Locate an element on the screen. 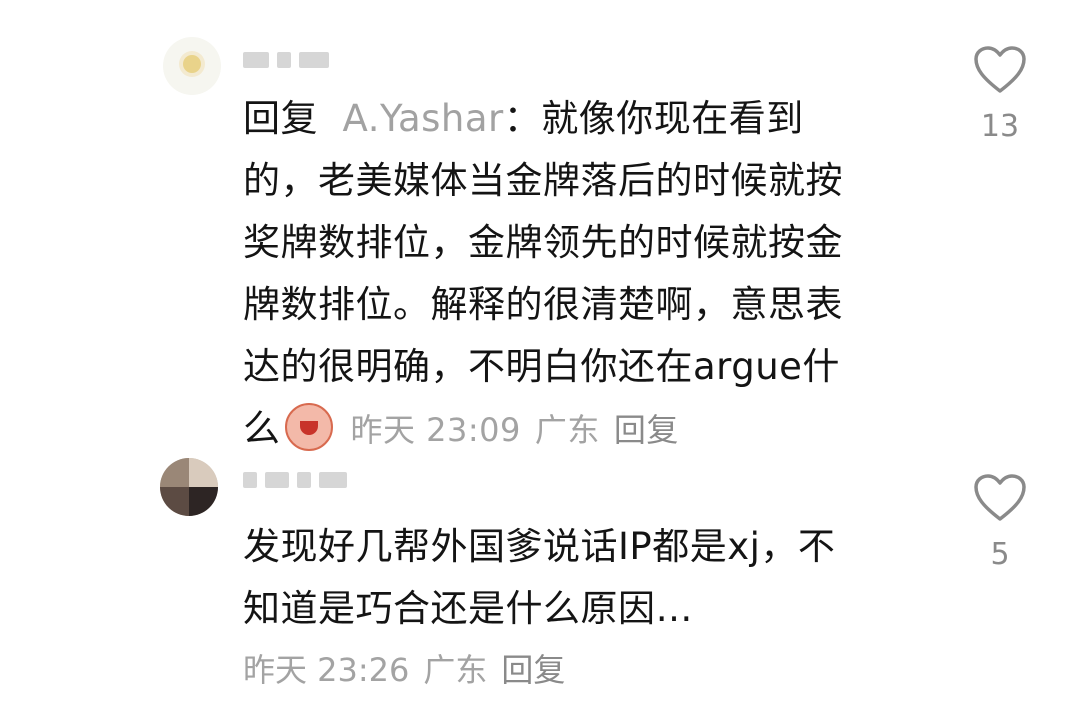  timestamp: 昨天 23:09 is located at coordinates (435, 430).